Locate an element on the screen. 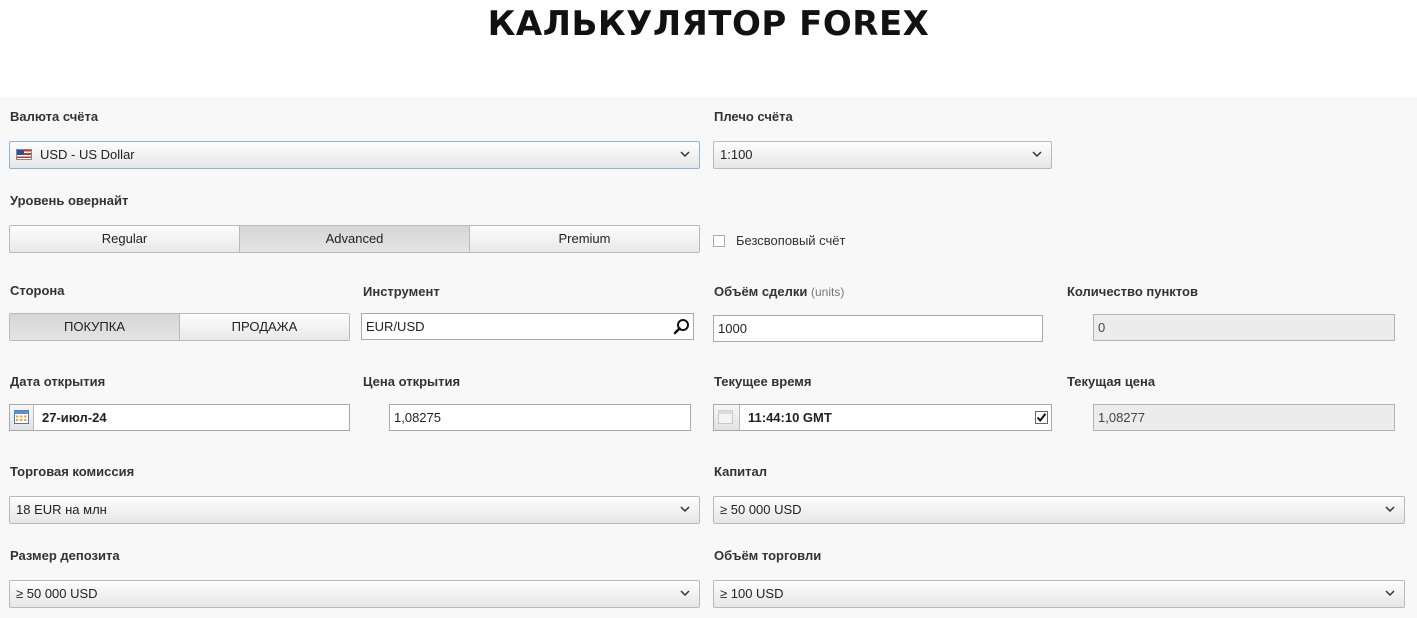  trade-commission-value: 18 EUR на млн is located at coordinates (61, 509).